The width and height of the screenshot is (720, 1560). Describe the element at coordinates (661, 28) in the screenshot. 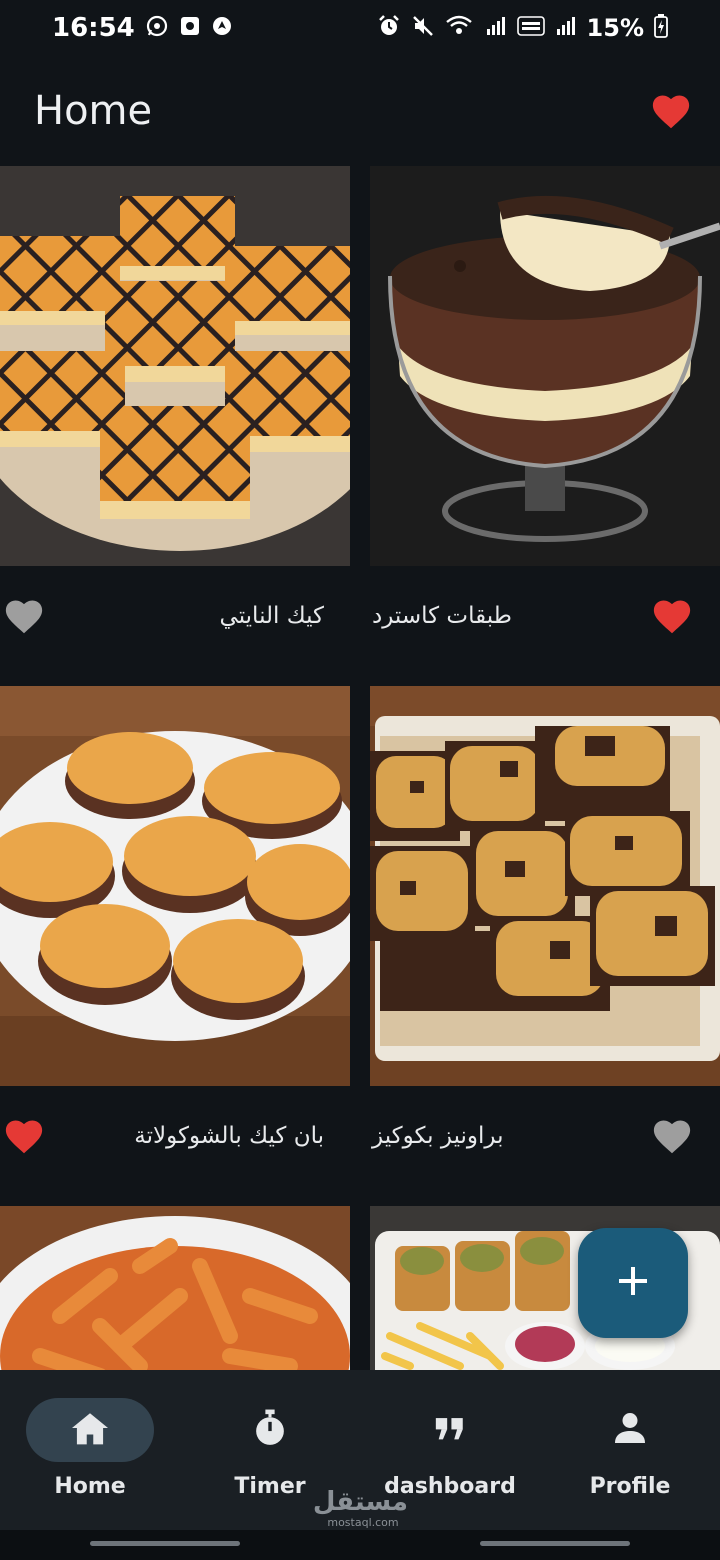

I see `battery-charging-icon` at that location.